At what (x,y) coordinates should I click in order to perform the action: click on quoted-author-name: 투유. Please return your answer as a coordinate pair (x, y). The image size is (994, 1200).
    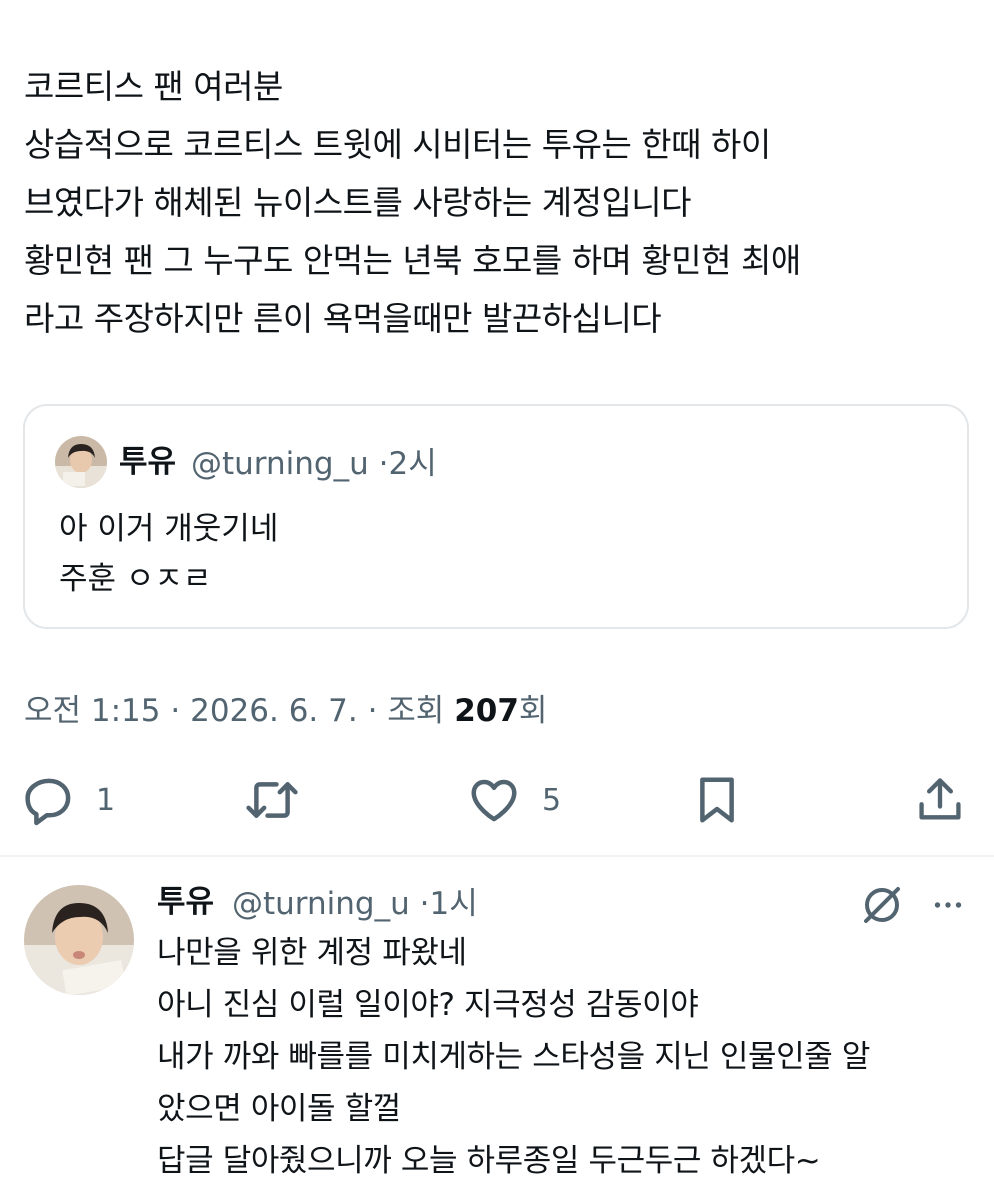
    Looking at the image, I should click on (147, 462).